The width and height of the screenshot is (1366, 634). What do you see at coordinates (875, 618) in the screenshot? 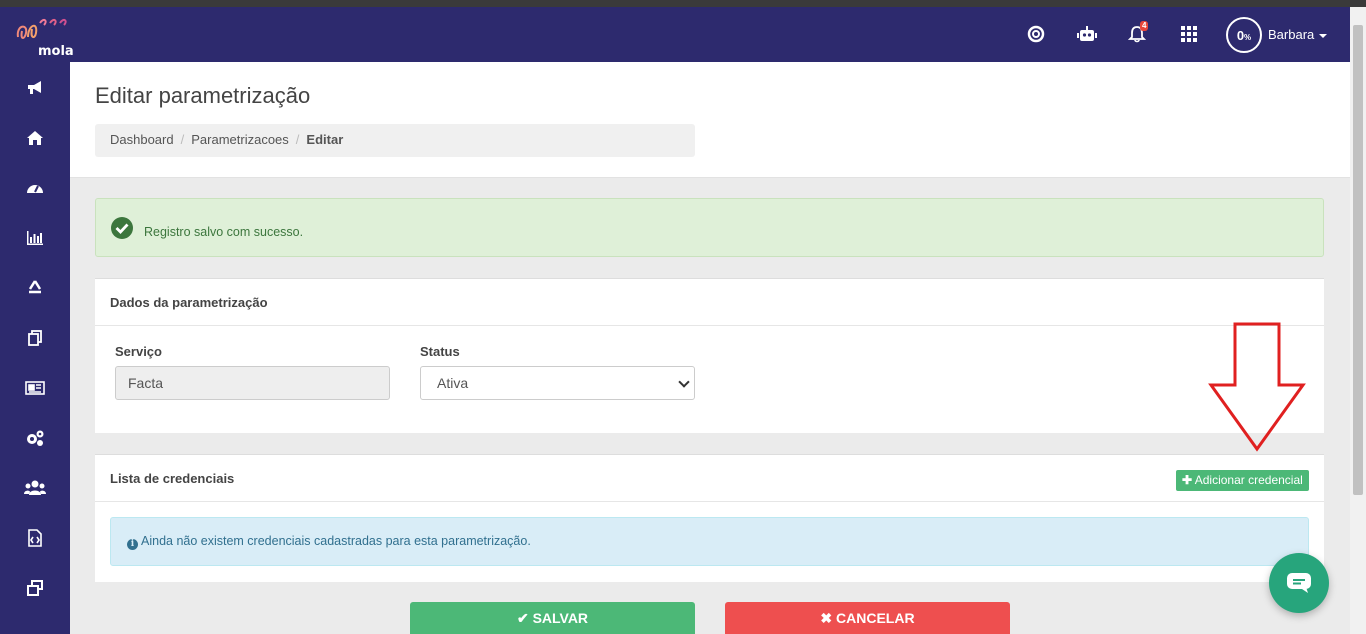
I see `cancel-label: CANCELAR` at bounding box center [875, 618].